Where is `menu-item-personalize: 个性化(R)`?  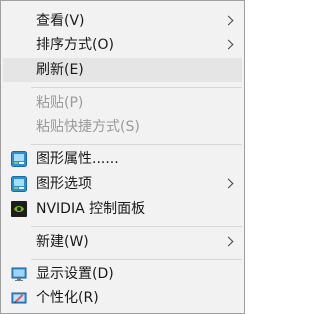 menu-item-personalize: 个性化(R) is located at coordinates (122, 298).